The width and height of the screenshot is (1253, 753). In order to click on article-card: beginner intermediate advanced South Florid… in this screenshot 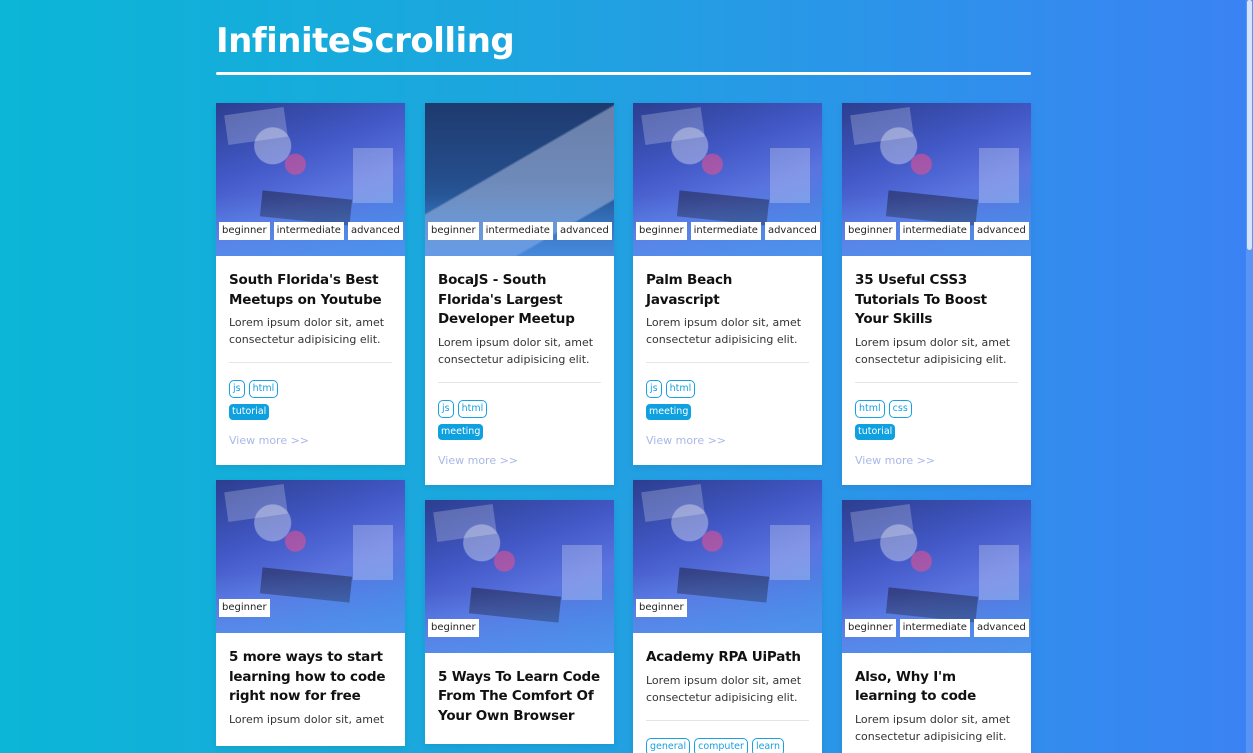, I will do `click(310, 284)`.